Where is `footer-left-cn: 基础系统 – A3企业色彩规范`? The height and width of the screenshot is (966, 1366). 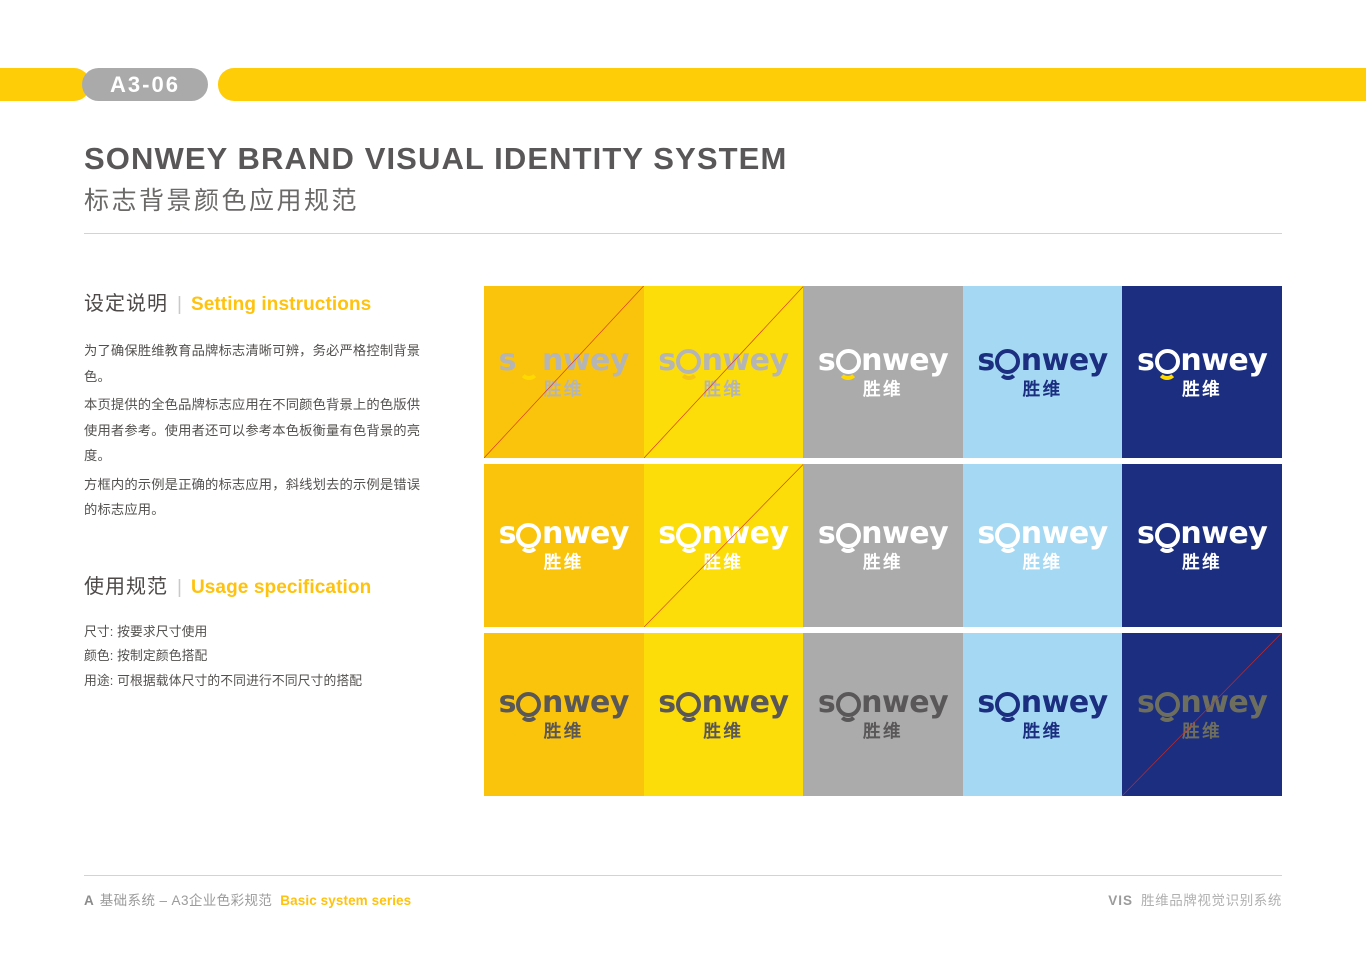 footer-left-cn: 基础系统 – A3企业色彩规范 is located at coordinates (186, 900).